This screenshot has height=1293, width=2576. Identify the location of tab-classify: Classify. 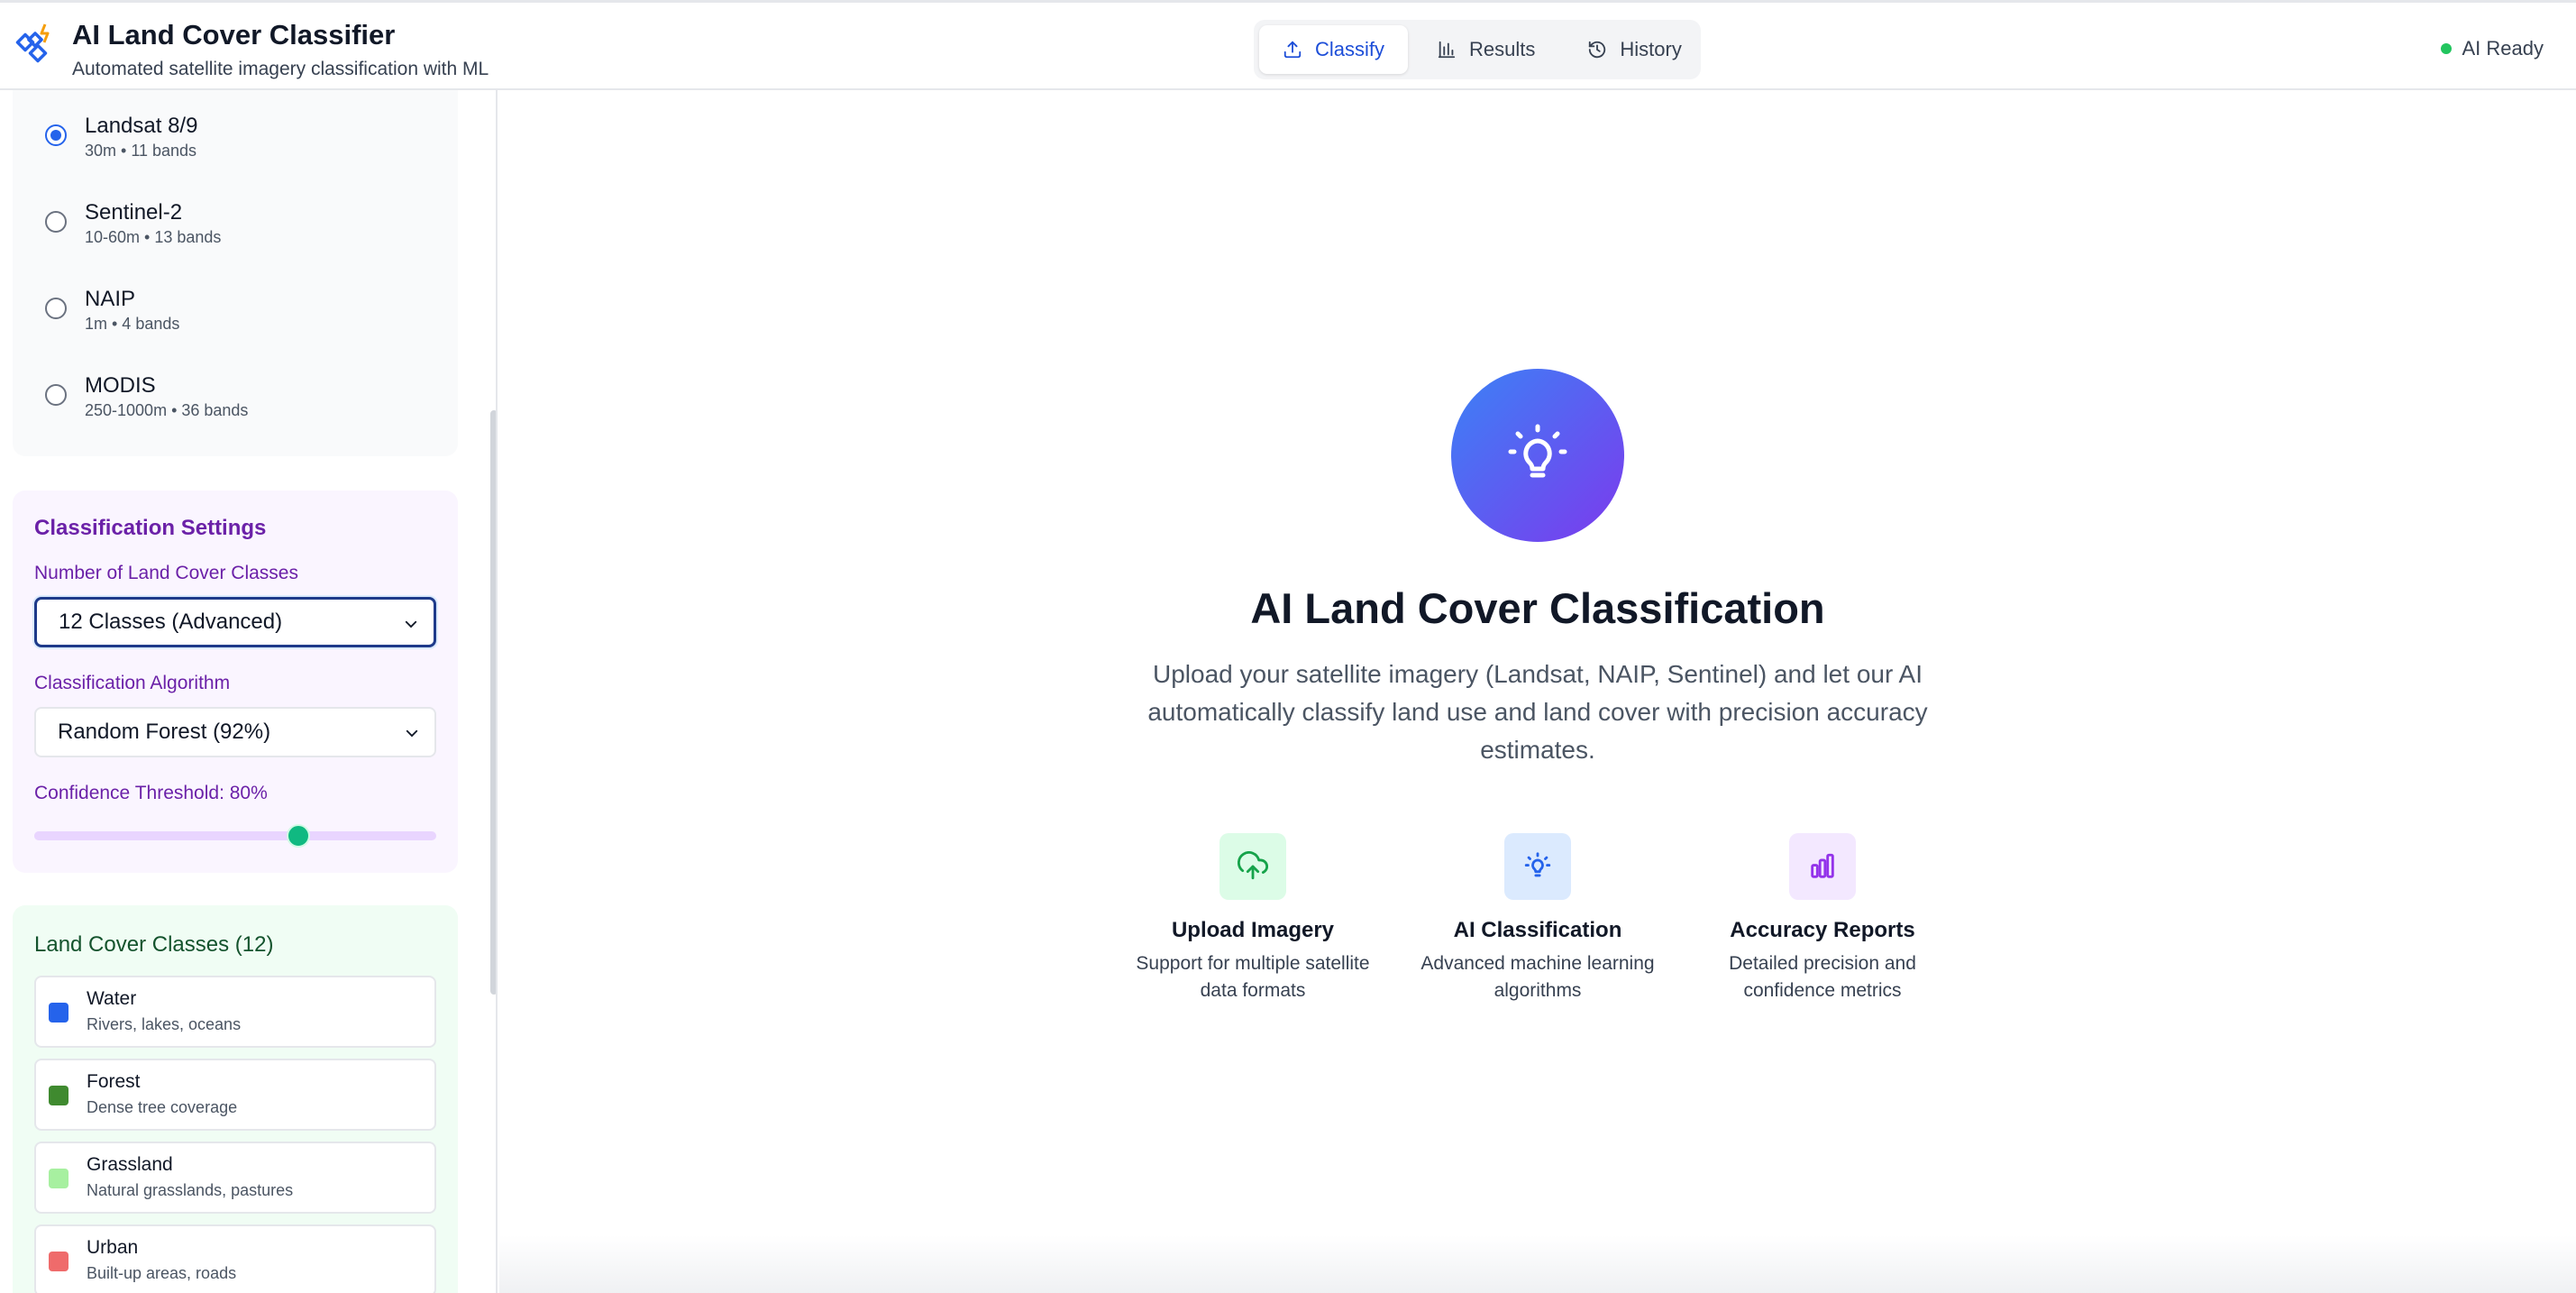
(1334, 50).